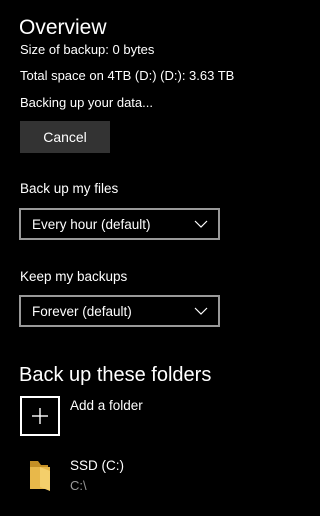 The height and width of the screenshot is (516, 320). I want to click on add-folder-button, so click(40, 416).